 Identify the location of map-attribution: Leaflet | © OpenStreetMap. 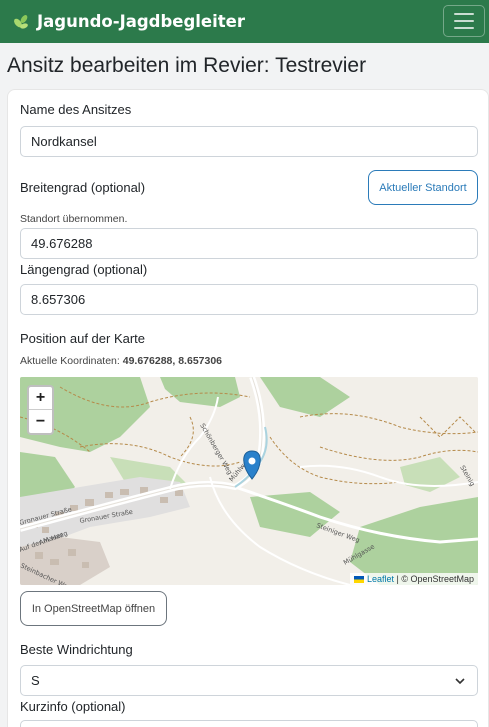
(413, 579).